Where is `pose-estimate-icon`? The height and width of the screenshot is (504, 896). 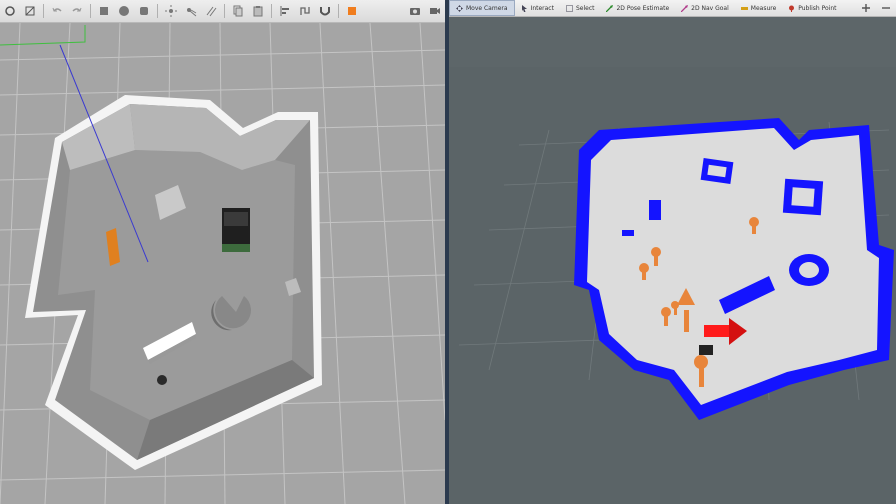
pose-estimate-icon is located at coordinates (610, 8).